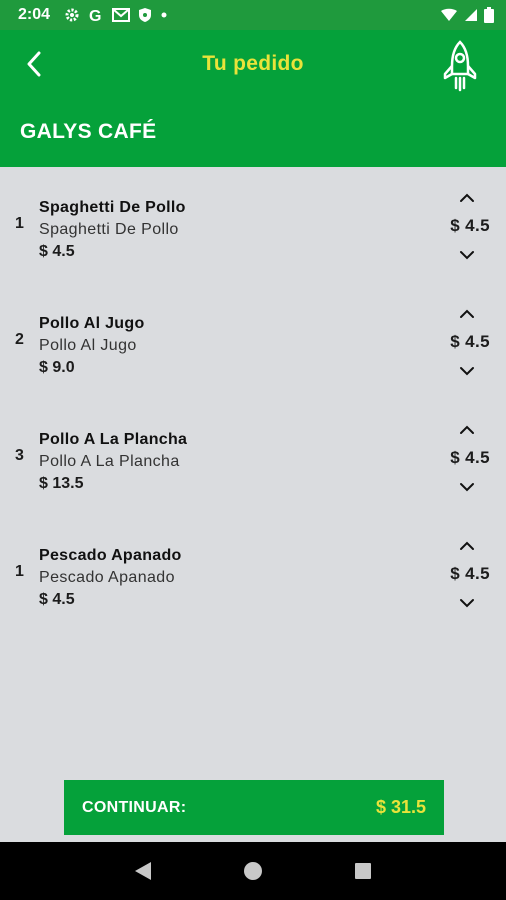 This screenshot has height=900, width=506. I want to click on square-recents-icon, so click(363, 871).